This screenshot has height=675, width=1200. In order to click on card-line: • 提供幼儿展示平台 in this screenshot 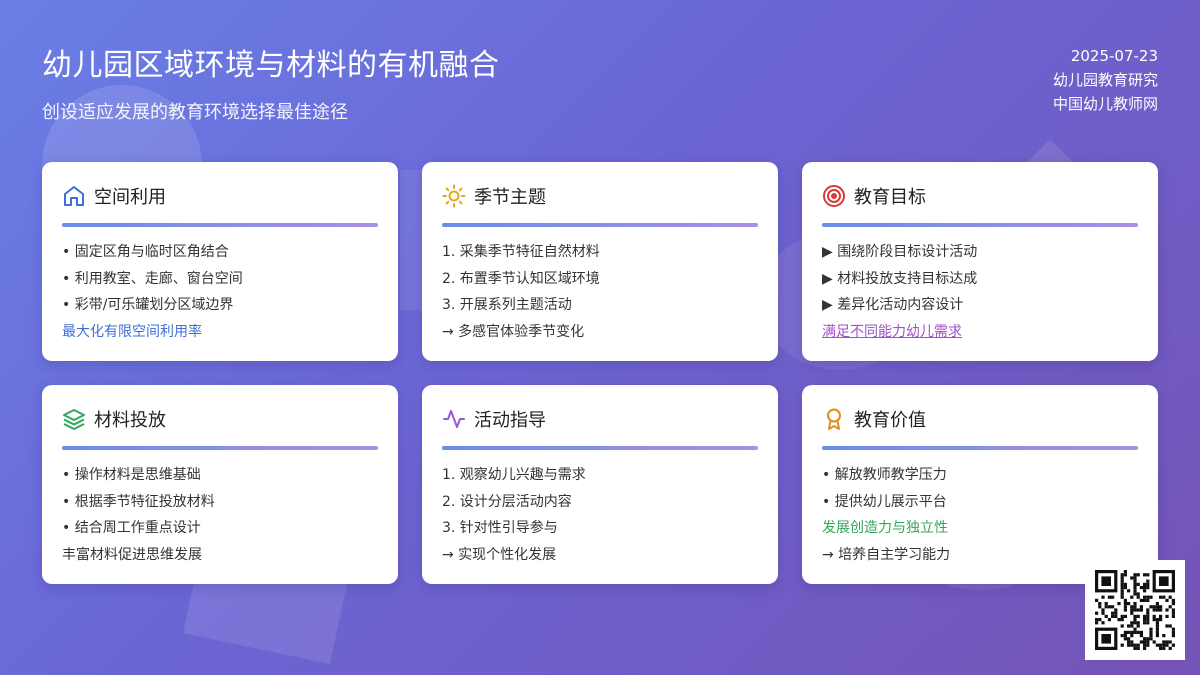, I will do `click(884, 501)`.